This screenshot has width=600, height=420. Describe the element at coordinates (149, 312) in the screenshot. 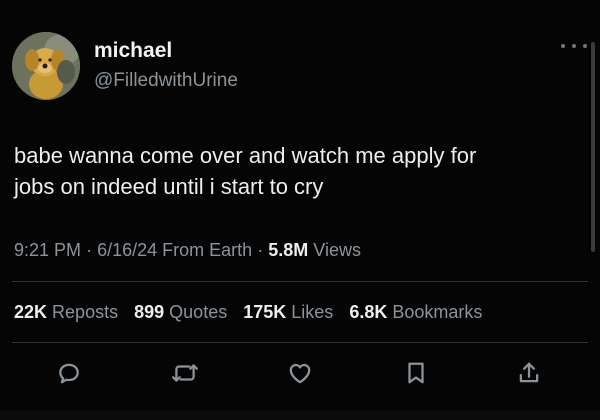

I see `stat-count: 899` at that location.